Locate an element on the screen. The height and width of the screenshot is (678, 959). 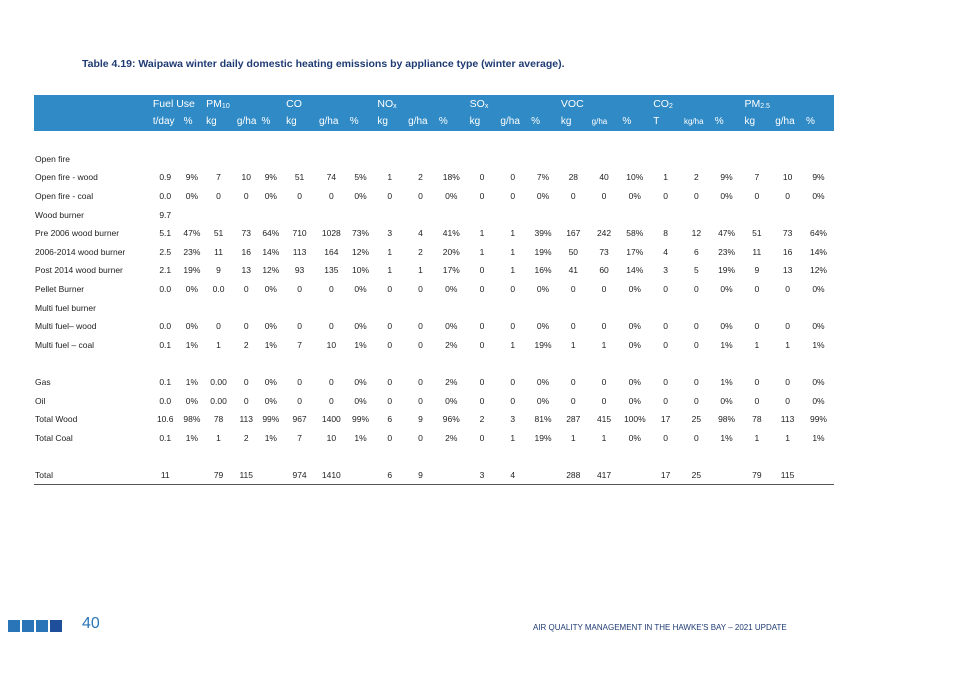
table-cell: 7 is located at coordinates (757, 177).